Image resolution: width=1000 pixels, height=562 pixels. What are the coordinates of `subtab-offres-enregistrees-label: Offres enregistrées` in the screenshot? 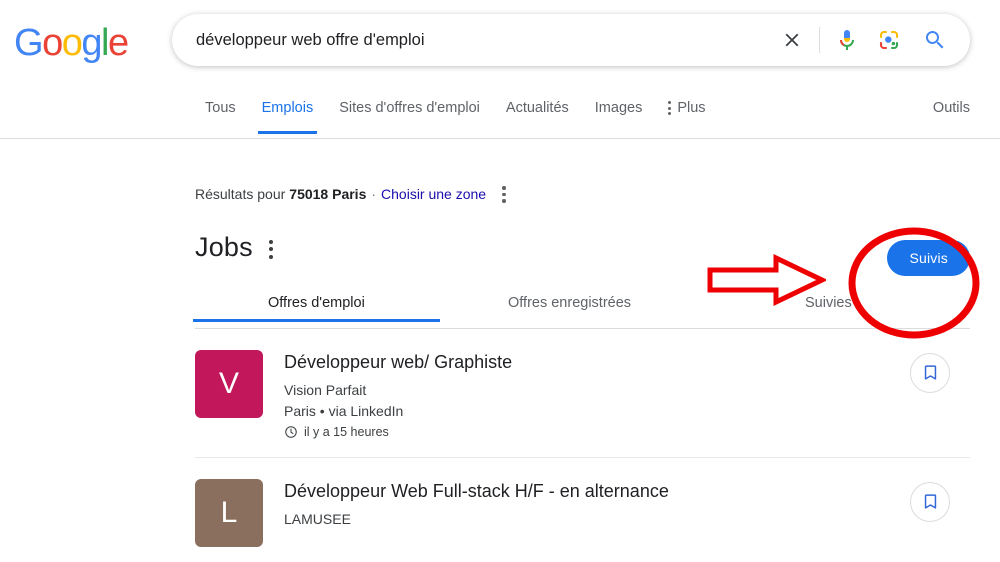 It's located at (570, 302).